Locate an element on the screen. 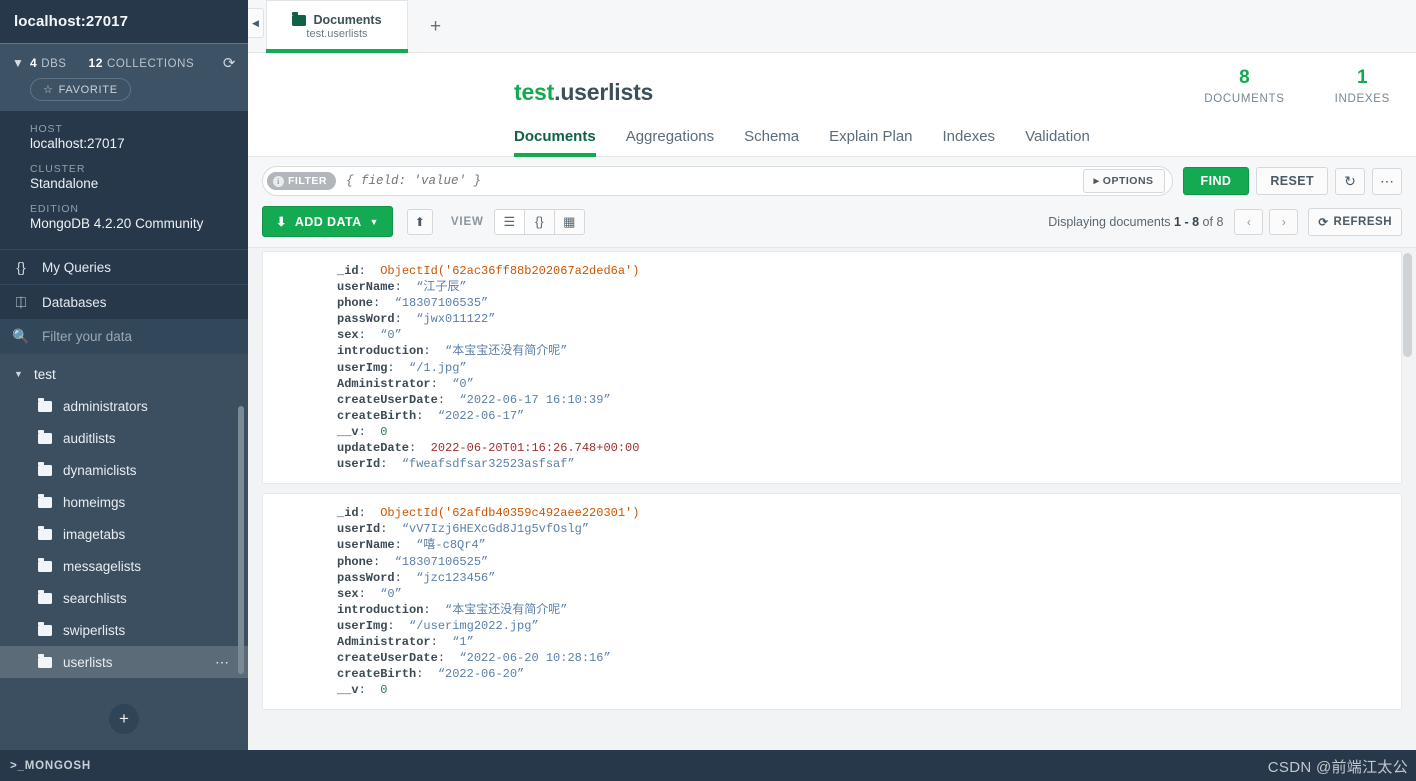 The width and height of the screenshot is (1416, 781). tab-schema: Schema is located at coordinates (771, 142).